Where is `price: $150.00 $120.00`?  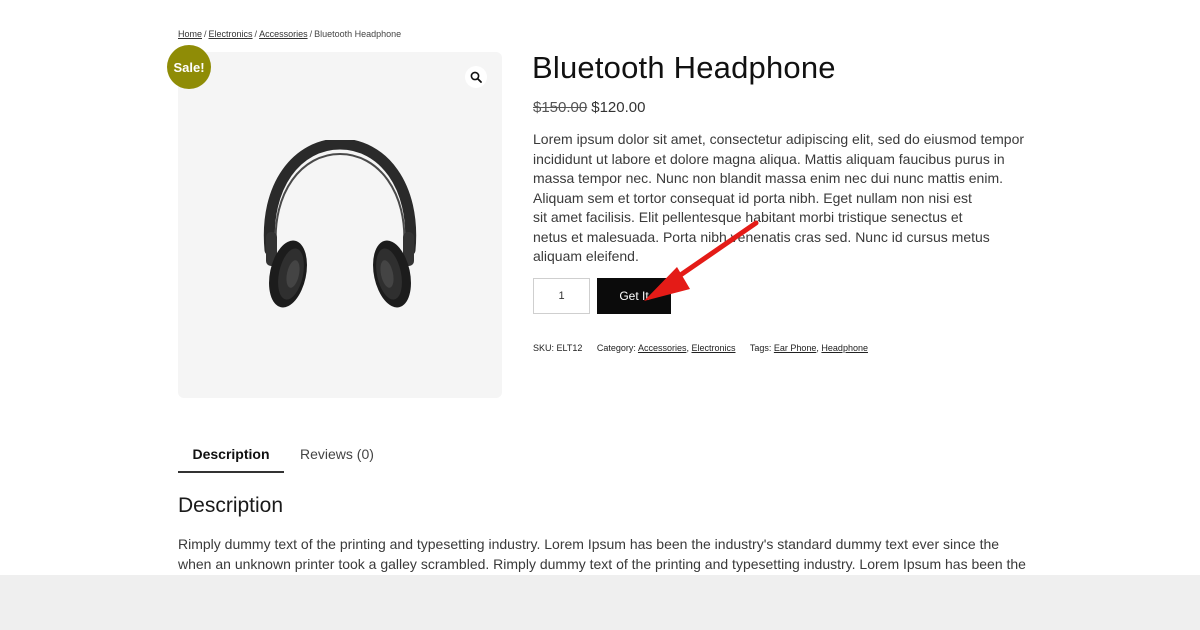 price: $150.00 $120.00 is located at coordinates (589, 107).